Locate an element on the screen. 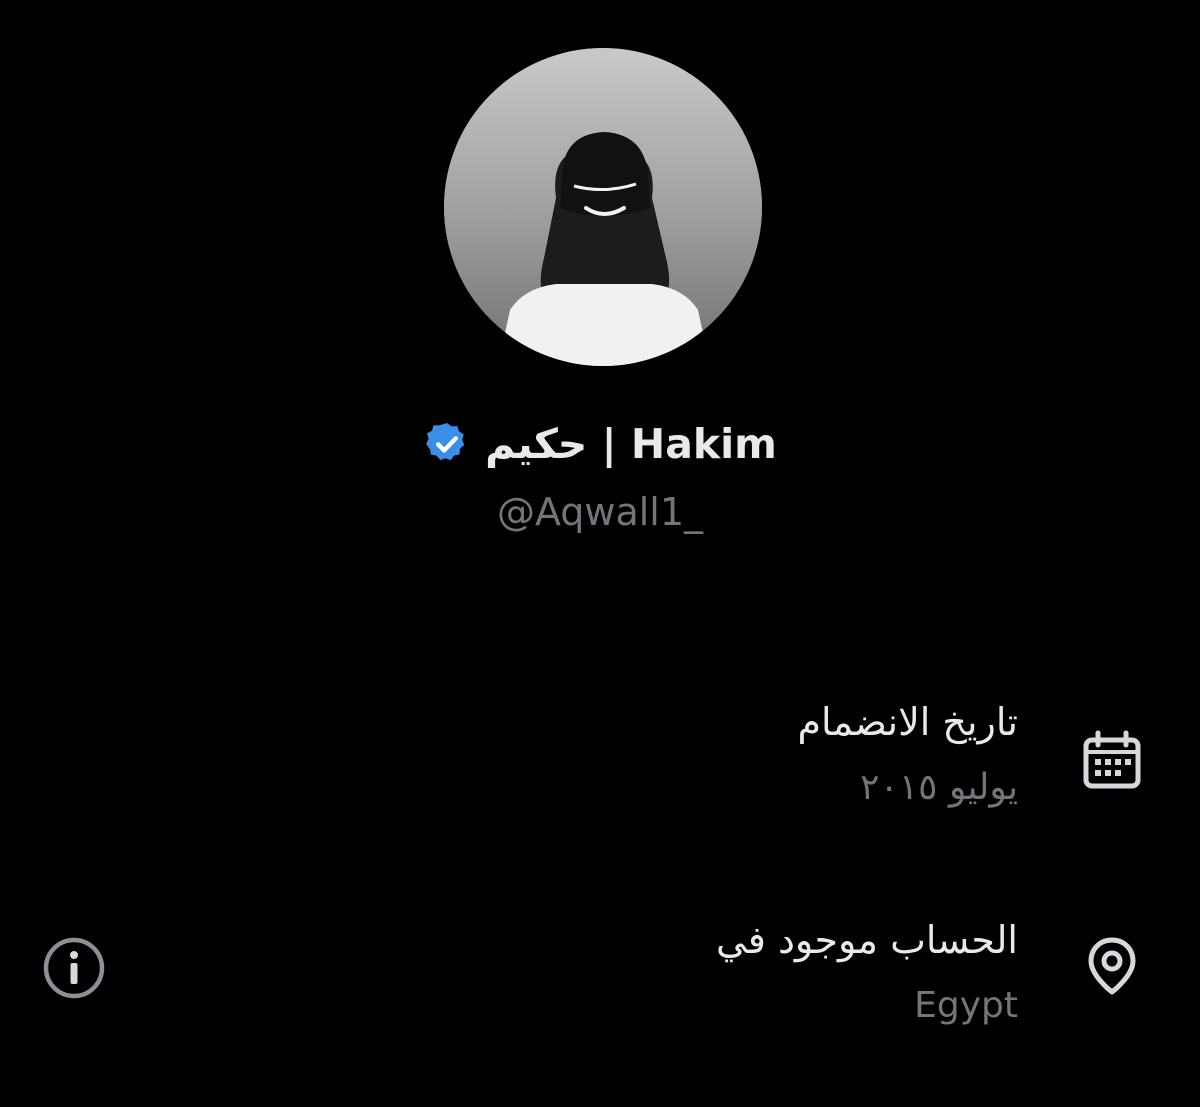  profile-avatar is located at coordinates (603, 207).